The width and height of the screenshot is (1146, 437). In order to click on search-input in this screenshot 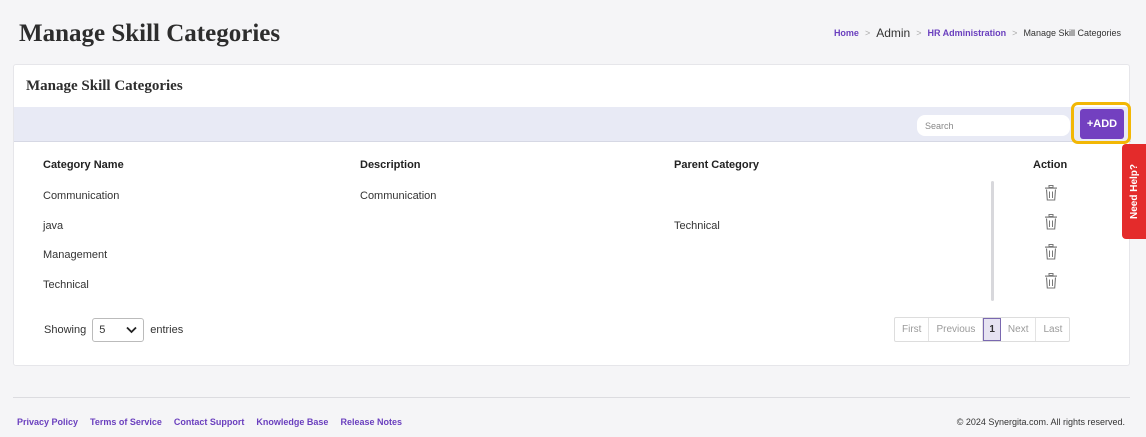, I will do `click(993, 125)`.